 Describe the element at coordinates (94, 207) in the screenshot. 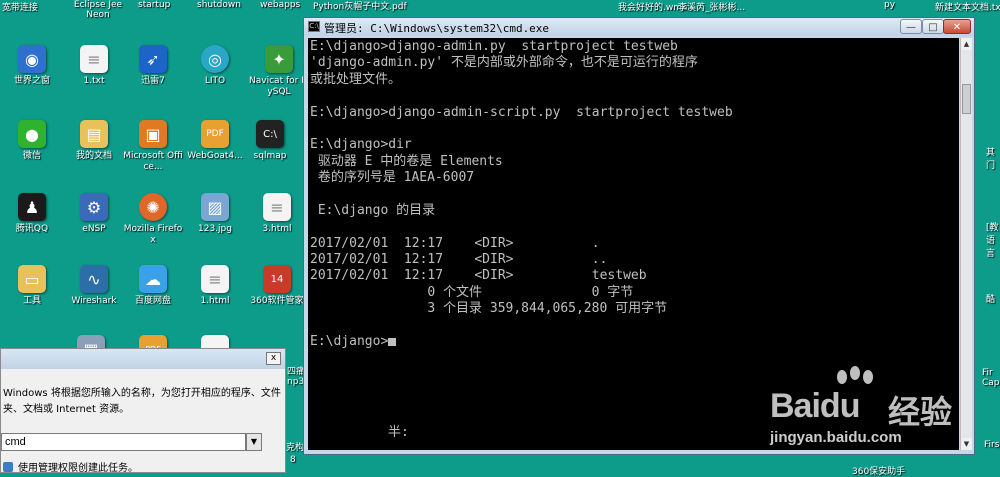

I see `ensp-icon: ⚙` at that location.